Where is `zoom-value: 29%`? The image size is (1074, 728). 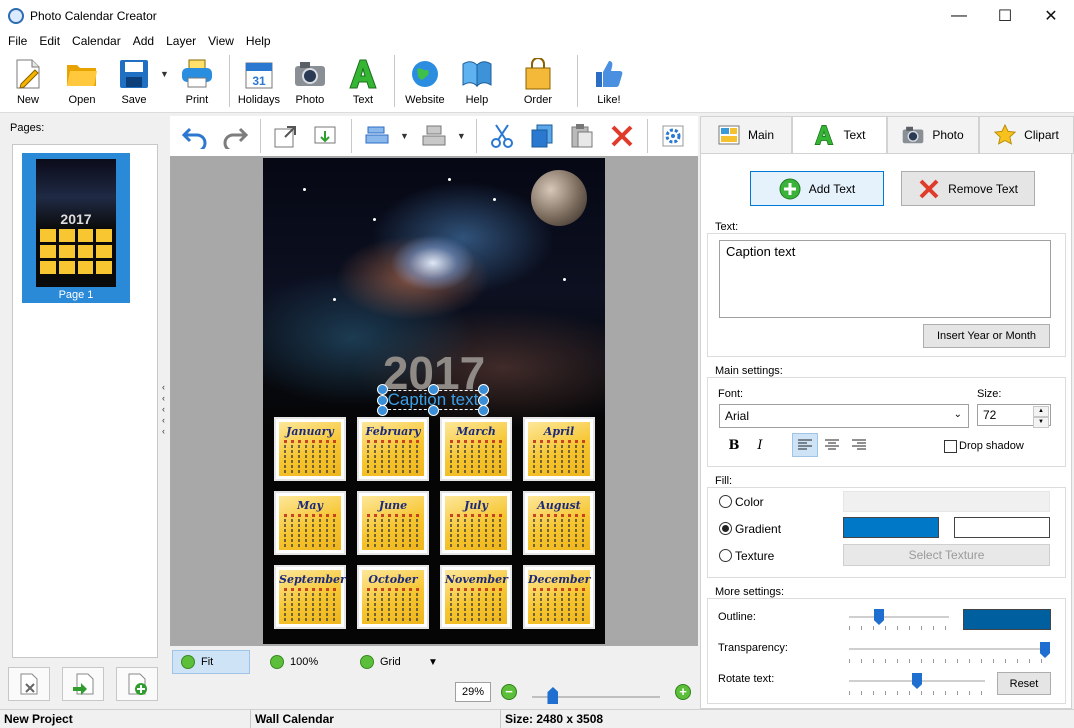 zoom-value: 29% is located at coordinates (473, 692).